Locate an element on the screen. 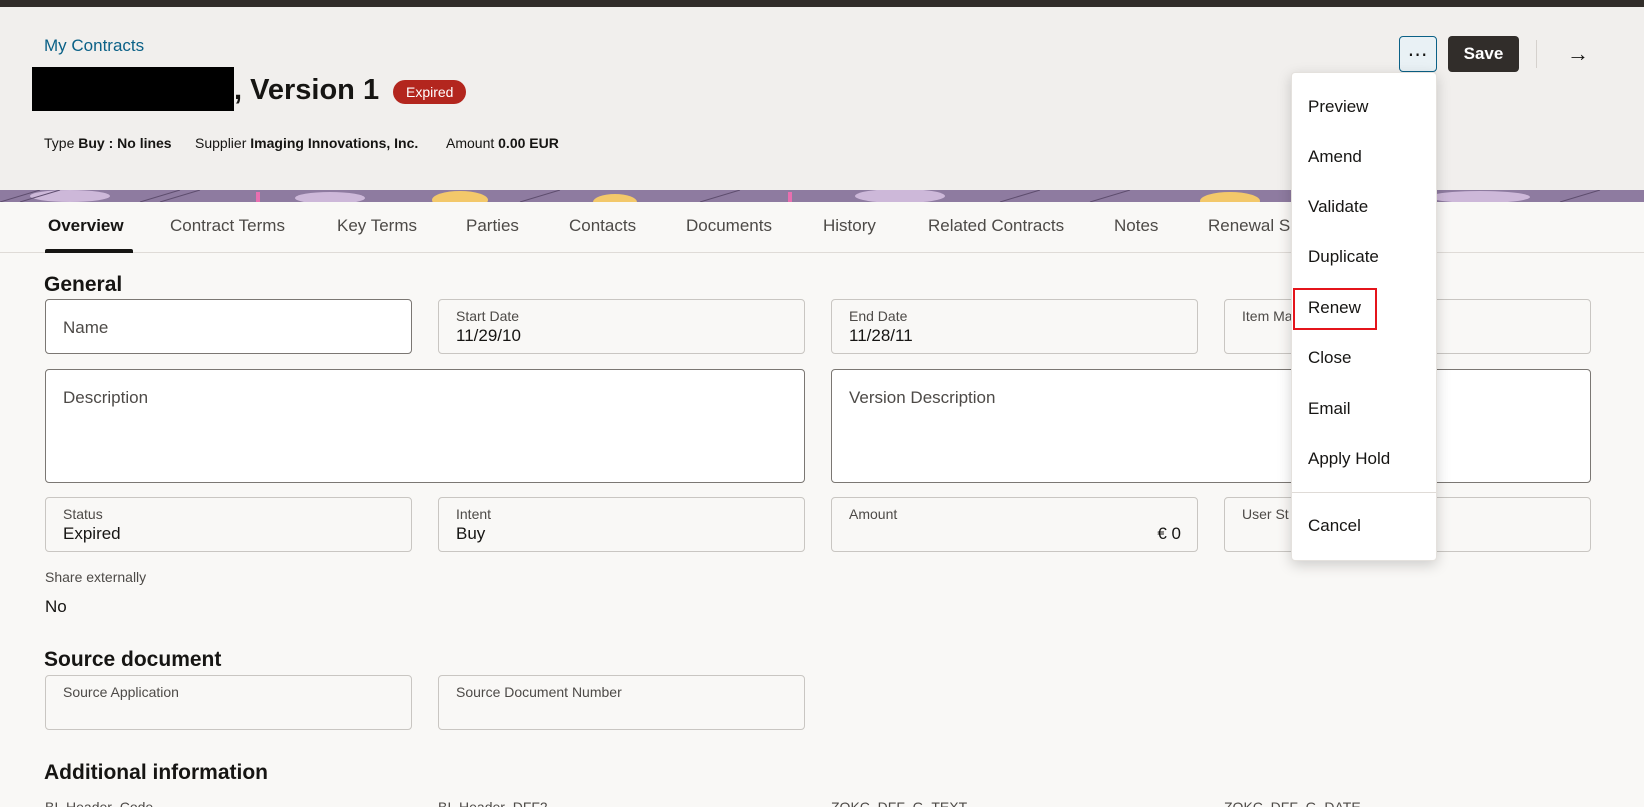 The height and width of the screenshot is (807, 1644). renew-highlight-box is located at coordinates (1335, 309).